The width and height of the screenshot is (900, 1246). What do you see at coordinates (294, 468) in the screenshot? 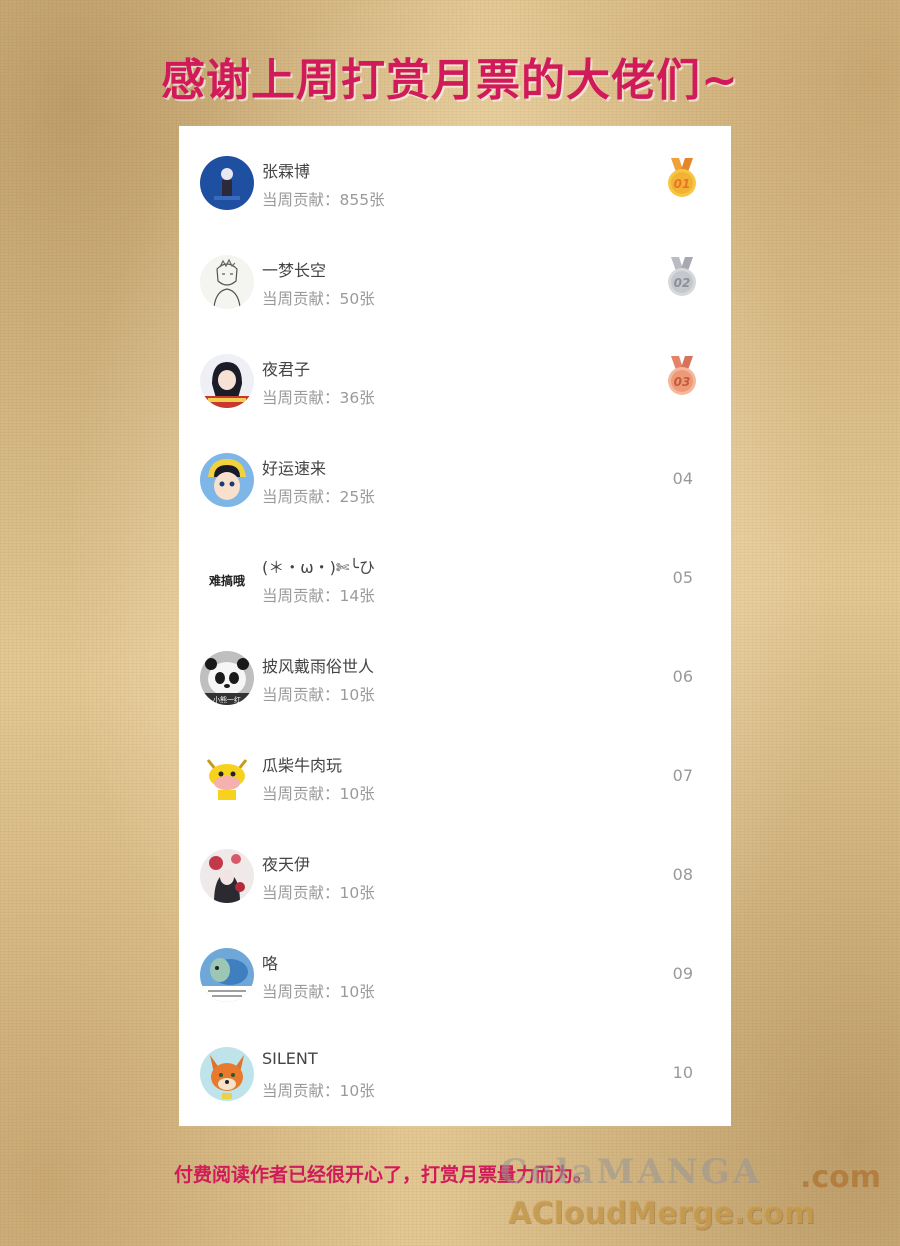
I see `user-name: 好运速来` at bounding box center [294, 468].